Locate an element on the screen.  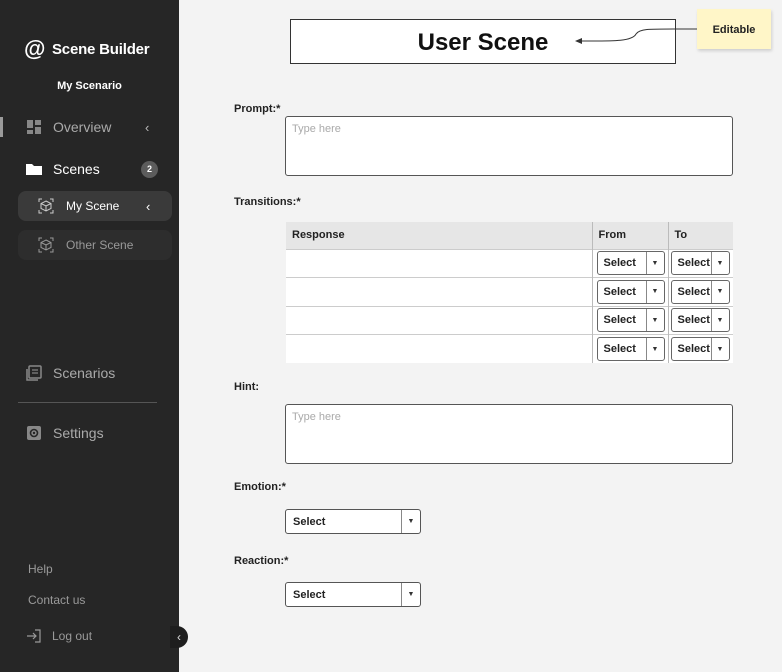
current-scenario-name: My Scenario is located at coordinates (89, 86).